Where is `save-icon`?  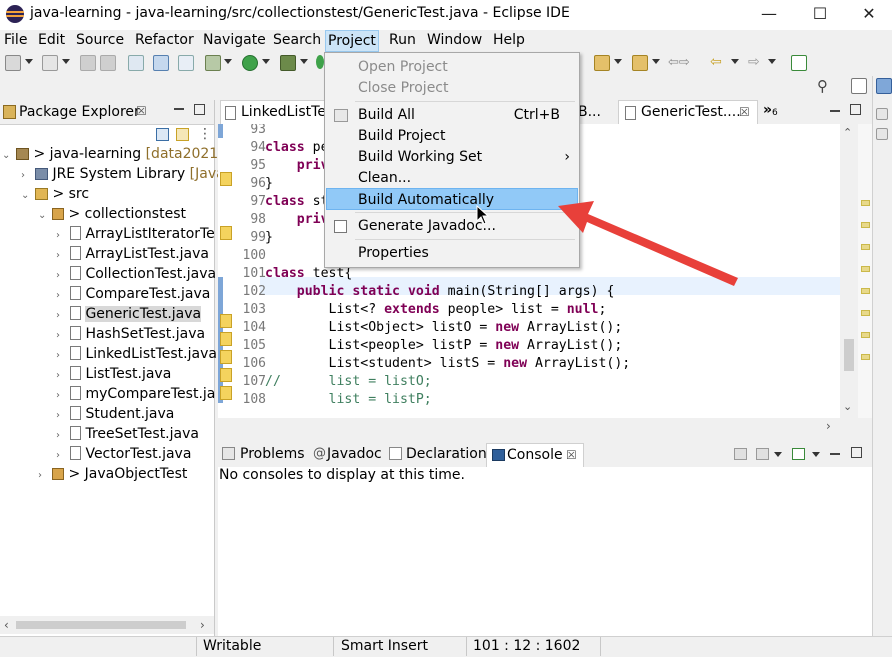
save-icon is located at coordinates (88, 63).